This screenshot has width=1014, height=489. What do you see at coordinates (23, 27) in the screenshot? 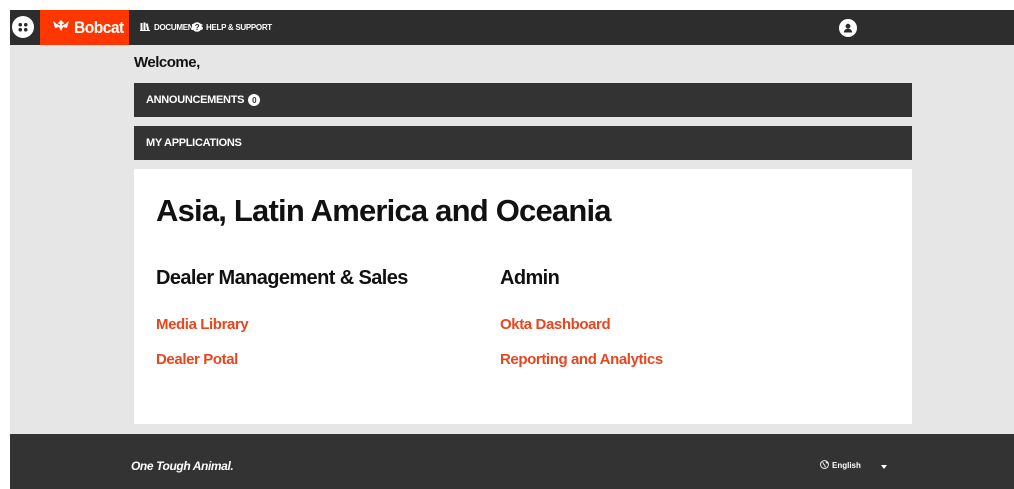
I see `apps-grid-icon` at bounding box center [23, 27].